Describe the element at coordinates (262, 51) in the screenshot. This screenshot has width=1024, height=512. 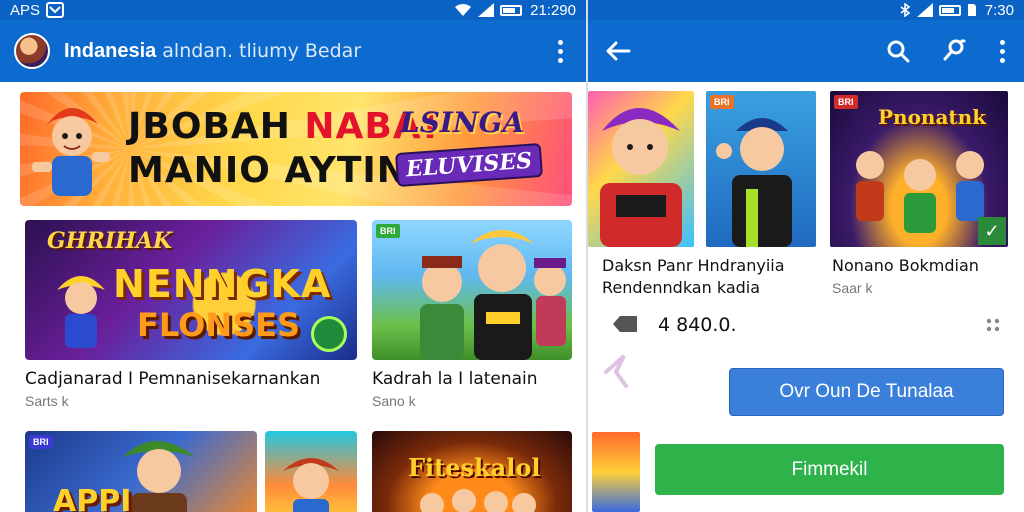
I see `app-subtitle: alndan. tliumy Bedar` at that location.